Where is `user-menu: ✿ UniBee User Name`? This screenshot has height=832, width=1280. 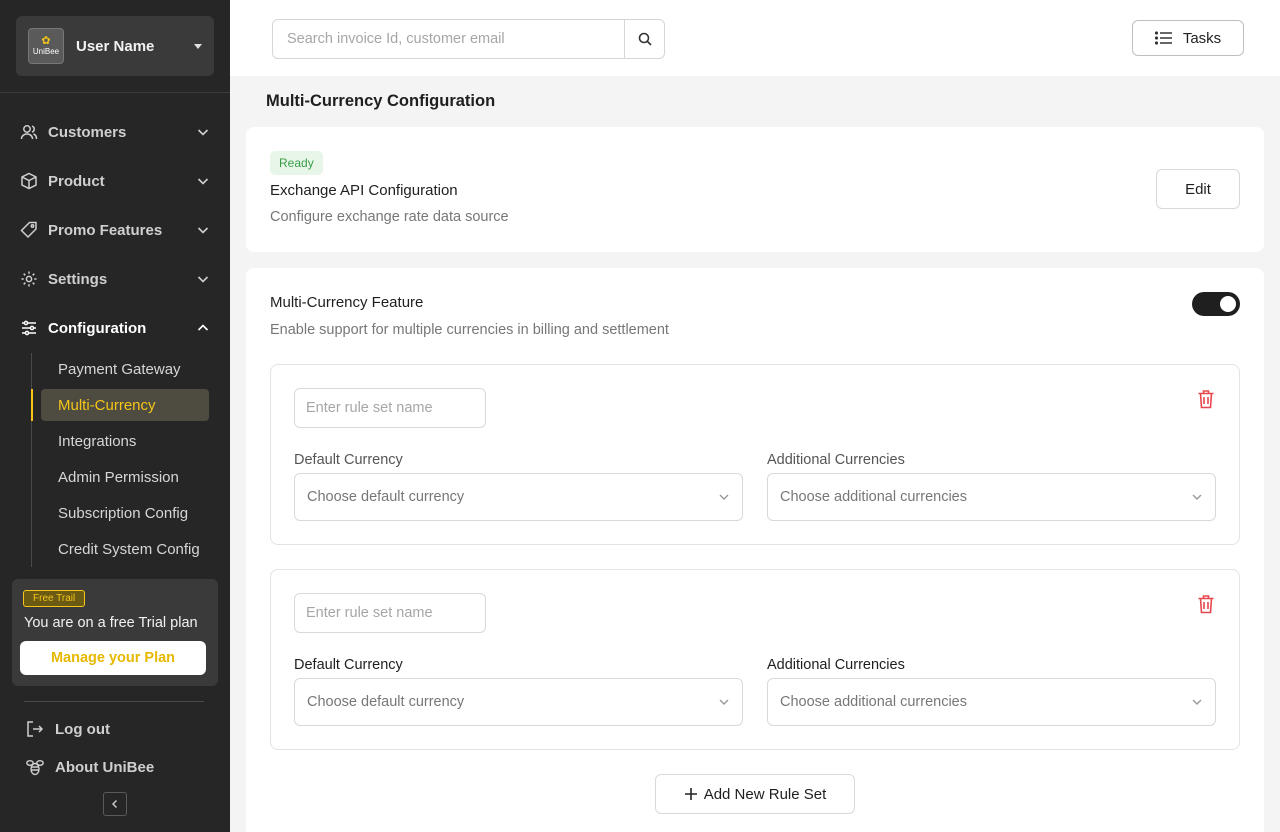 user-menu: ✿ UniBee User Name is located at coordinates (115, 46).